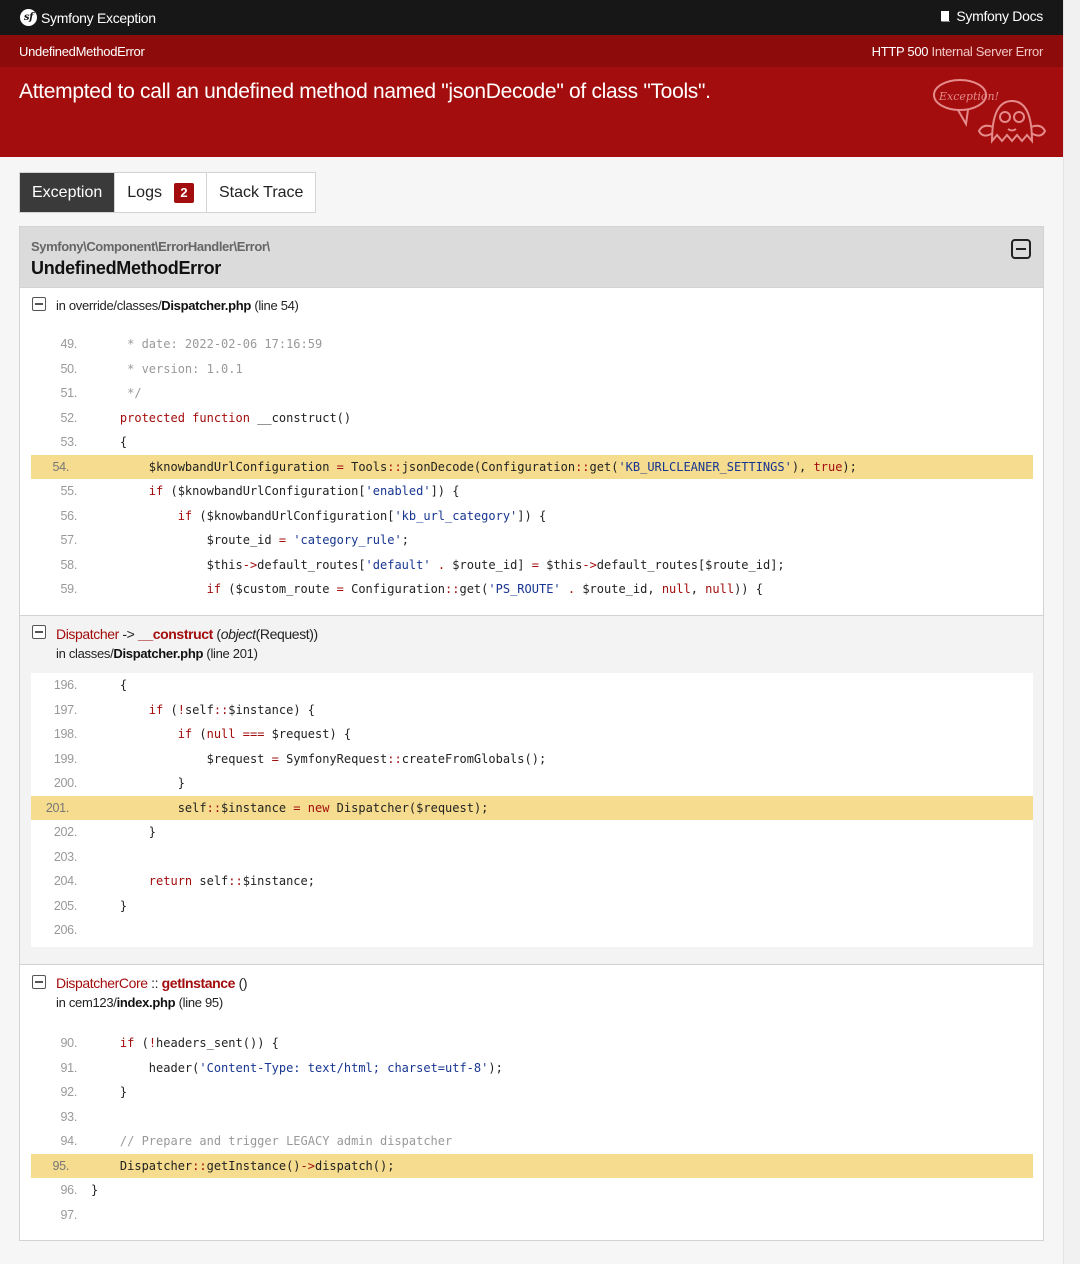  What do you see at coordinates (532, 393) in the screenshot?
I see `code-line: 51. */` at bounding box center [532, 393].